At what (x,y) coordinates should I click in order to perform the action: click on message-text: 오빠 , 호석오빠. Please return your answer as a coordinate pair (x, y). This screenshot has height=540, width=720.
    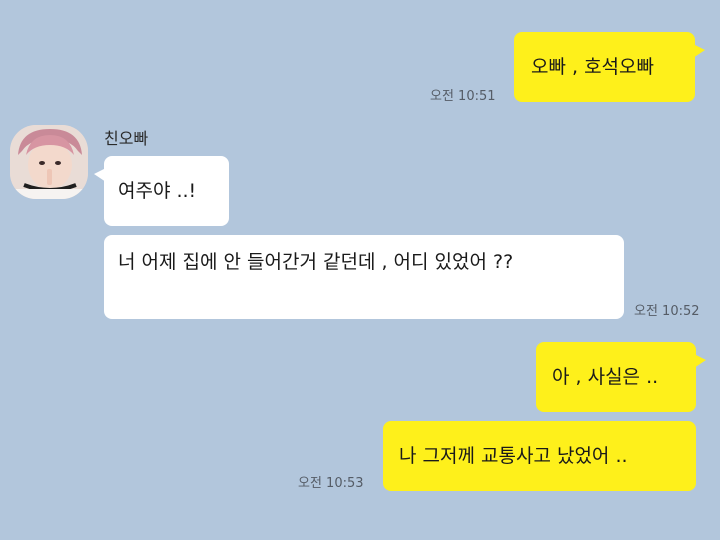
    Looking at the image, I should click on (592, 67).